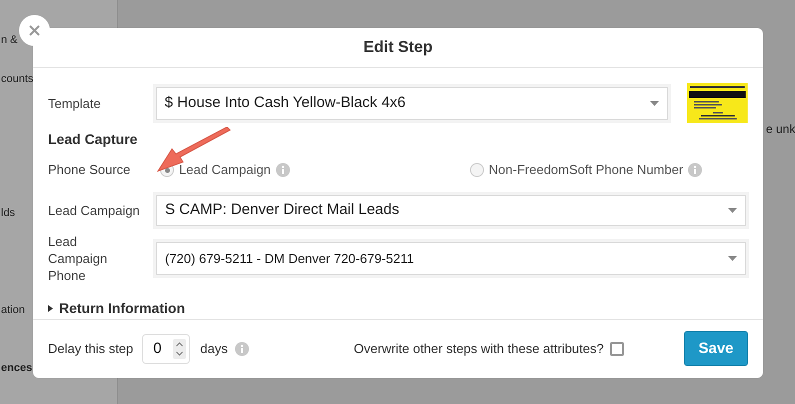  Describe the element at coordinates (94, 211) in the screenshot. I see `field-label: Lead Campaign` at that location.